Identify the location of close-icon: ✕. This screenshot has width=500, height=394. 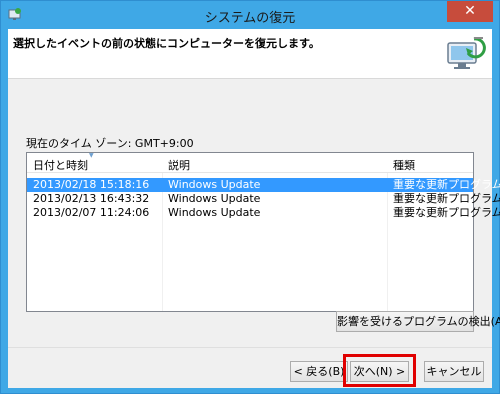
(470, 11).